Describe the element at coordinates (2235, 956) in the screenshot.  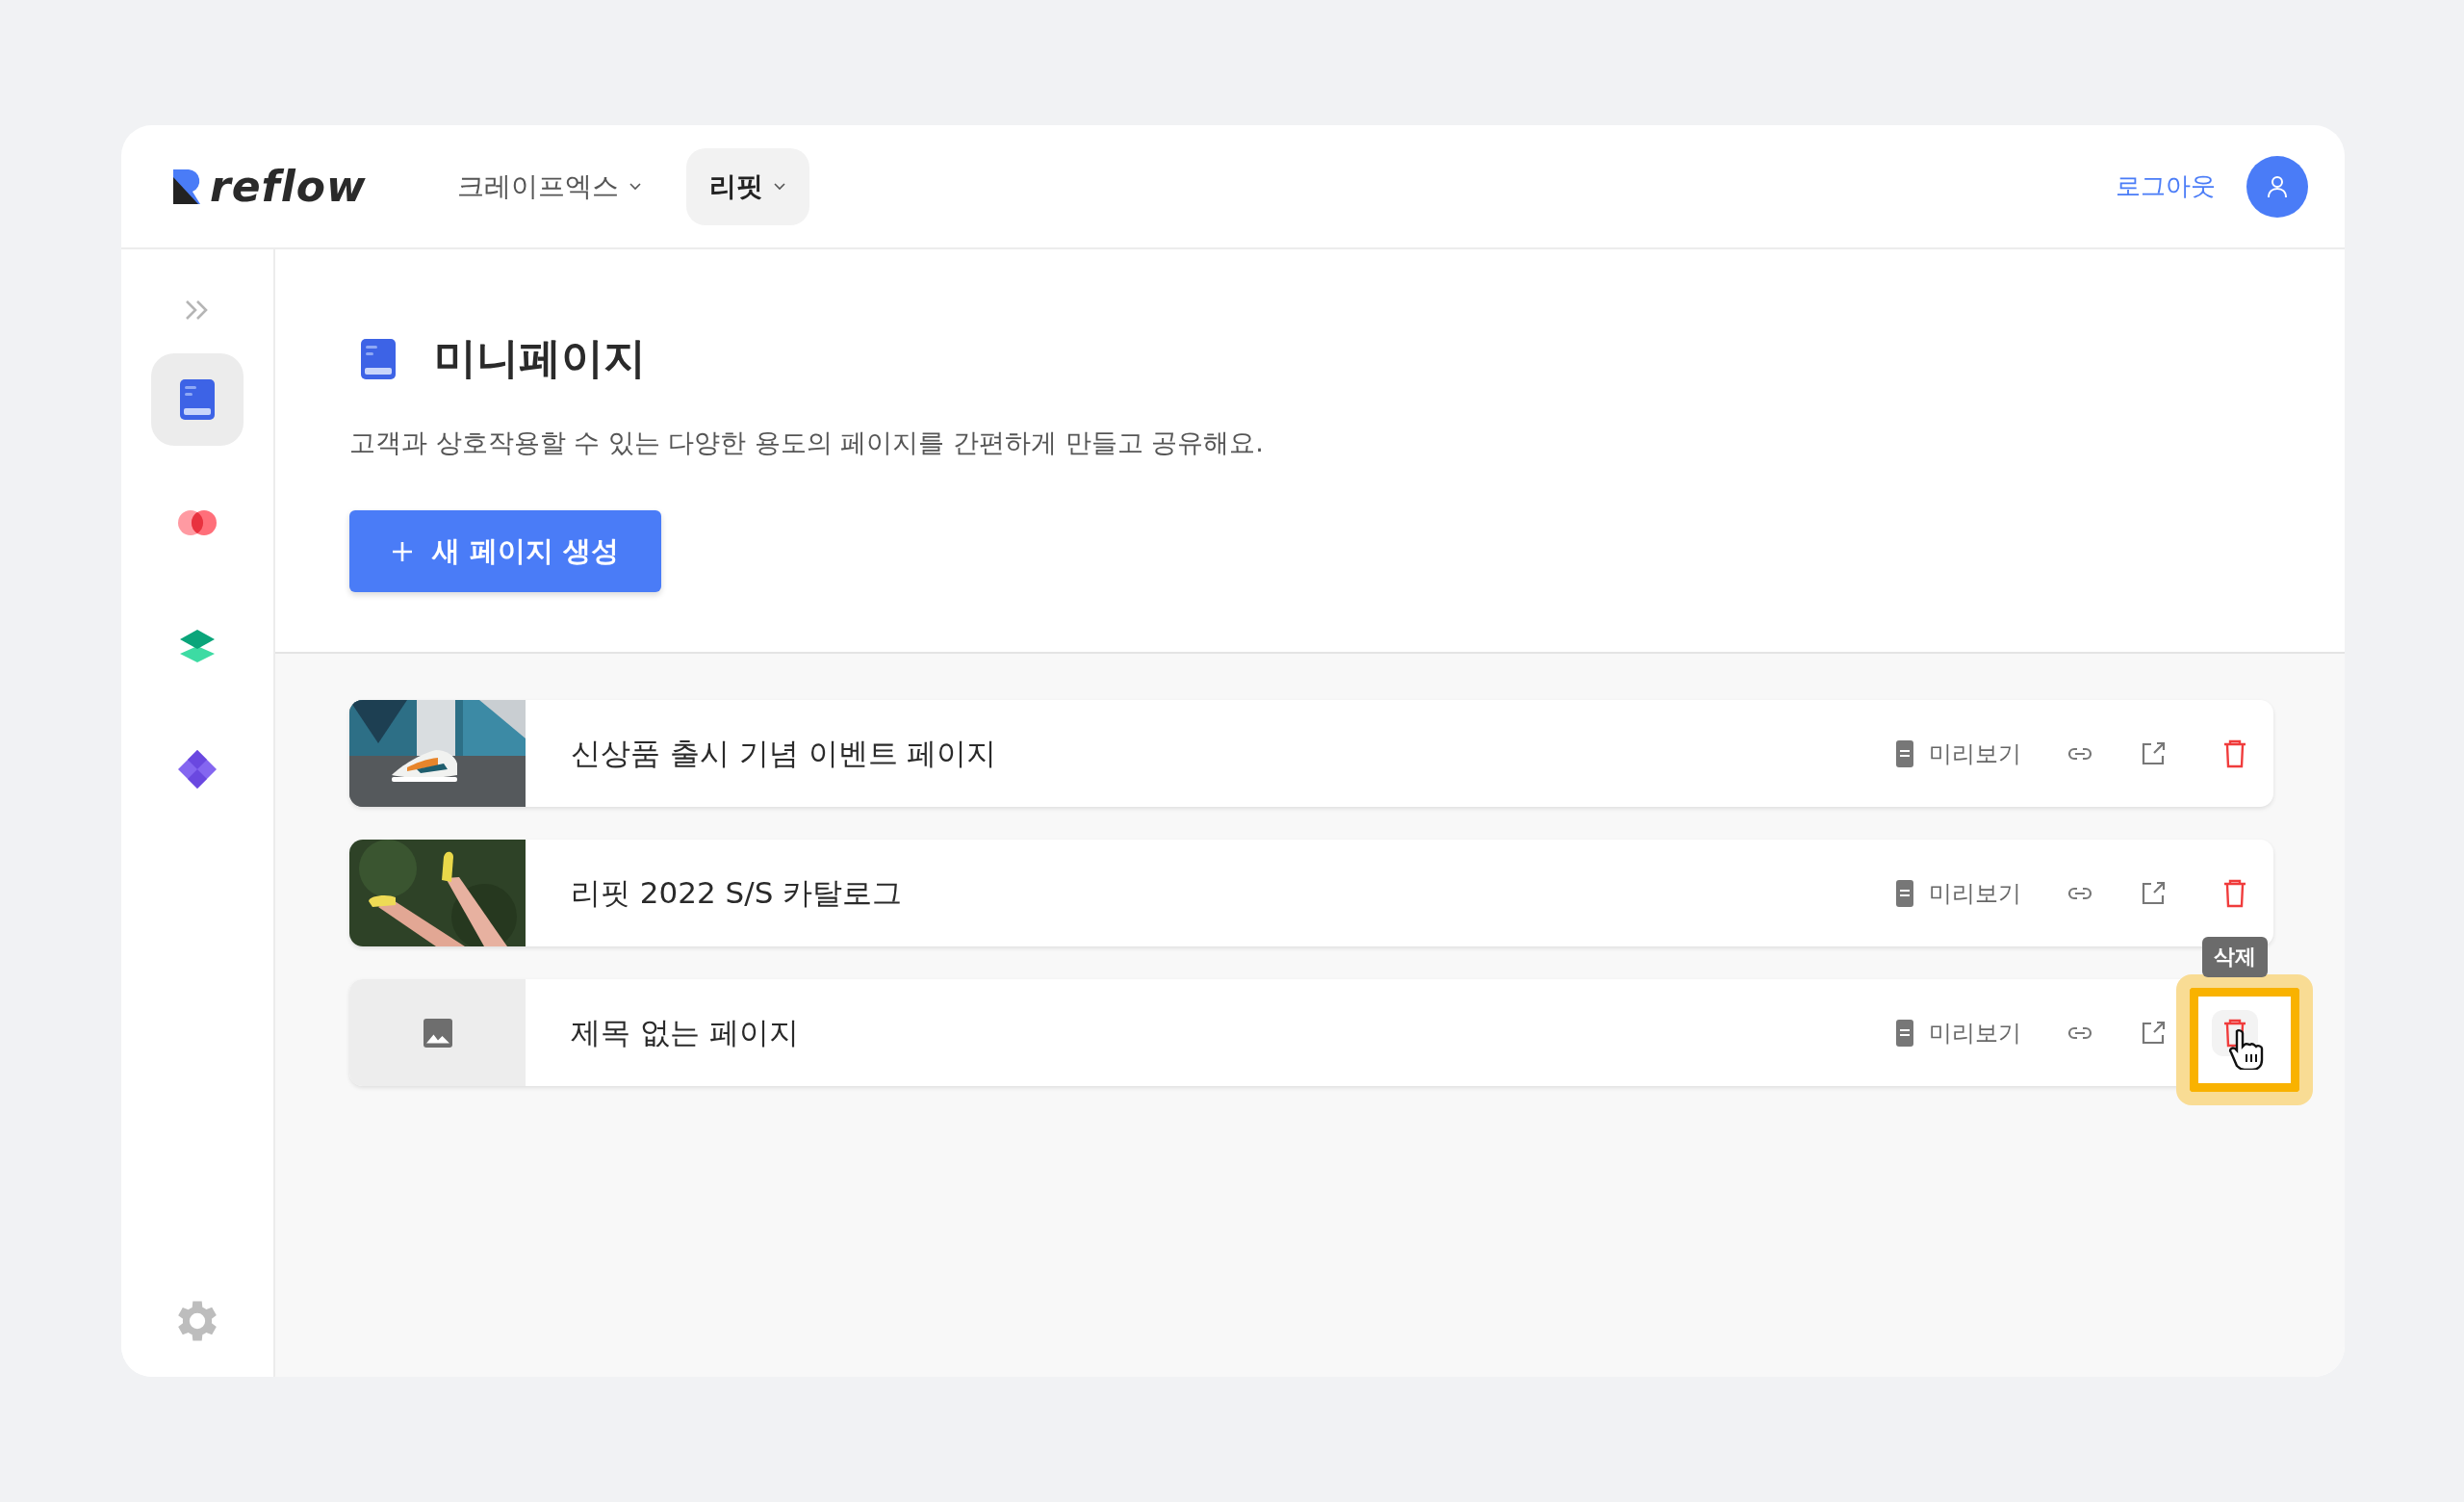
I see `tooltip: 삭제` at that location.